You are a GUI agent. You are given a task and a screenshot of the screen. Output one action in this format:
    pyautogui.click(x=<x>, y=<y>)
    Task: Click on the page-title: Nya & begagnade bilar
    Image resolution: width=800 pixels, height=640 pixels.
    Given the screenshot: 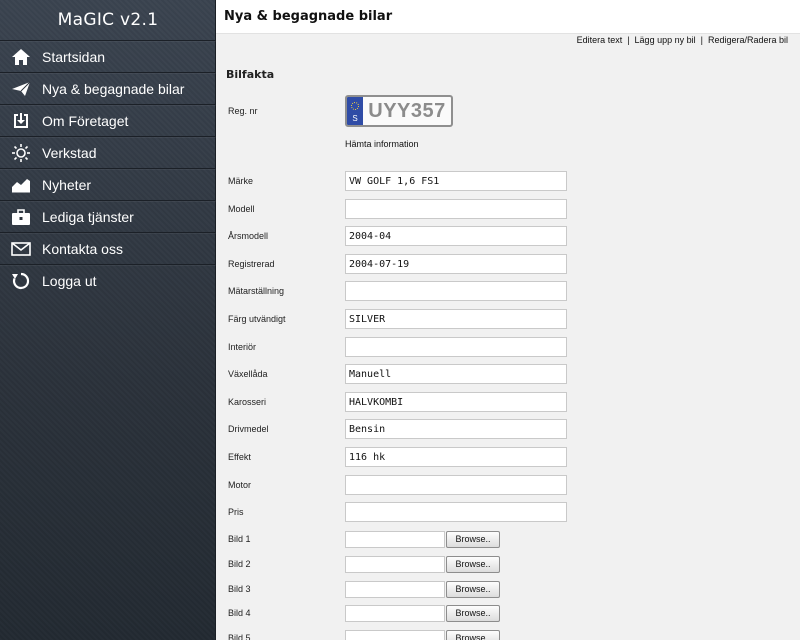 What is the action you would take?
    pyautogui.click(x=308, y=16)
    